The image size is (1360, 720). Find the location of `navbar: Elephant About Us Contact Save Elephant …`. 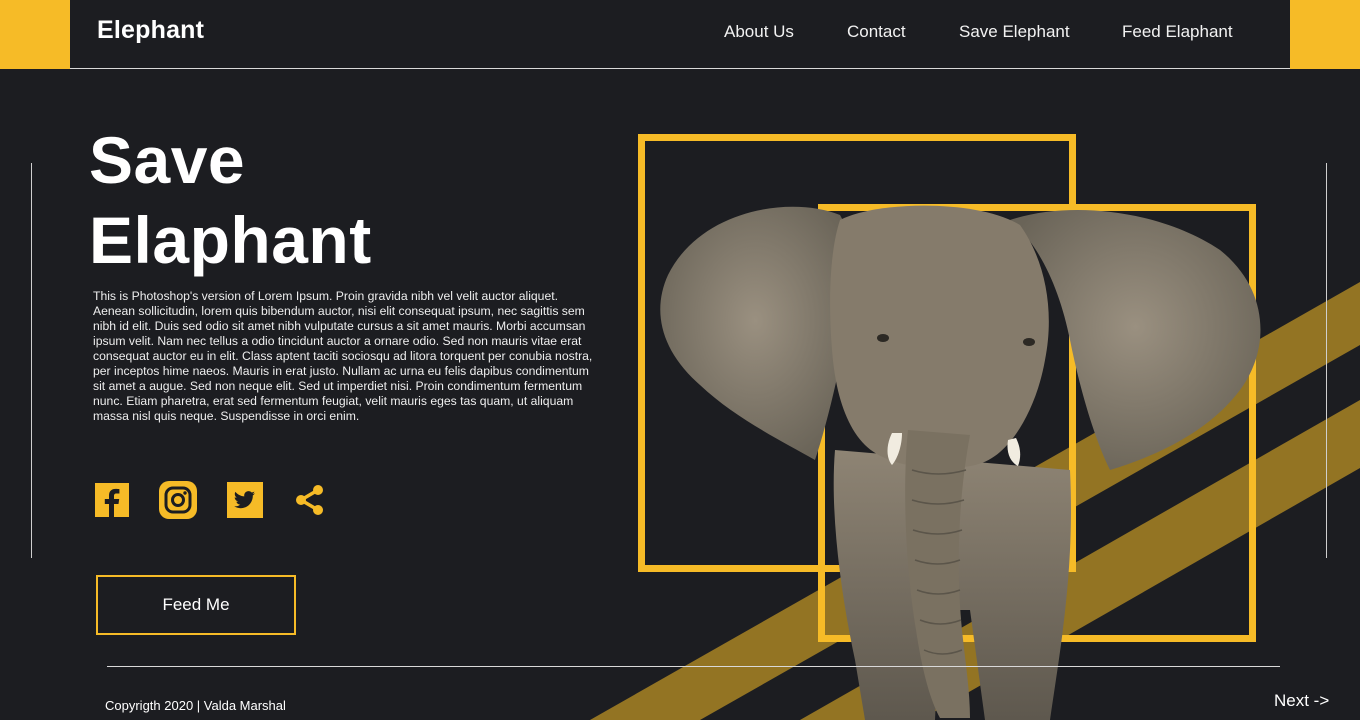

navbar: Elephant About Us Contact Save Elephant … is located at coordinates (680, 34).